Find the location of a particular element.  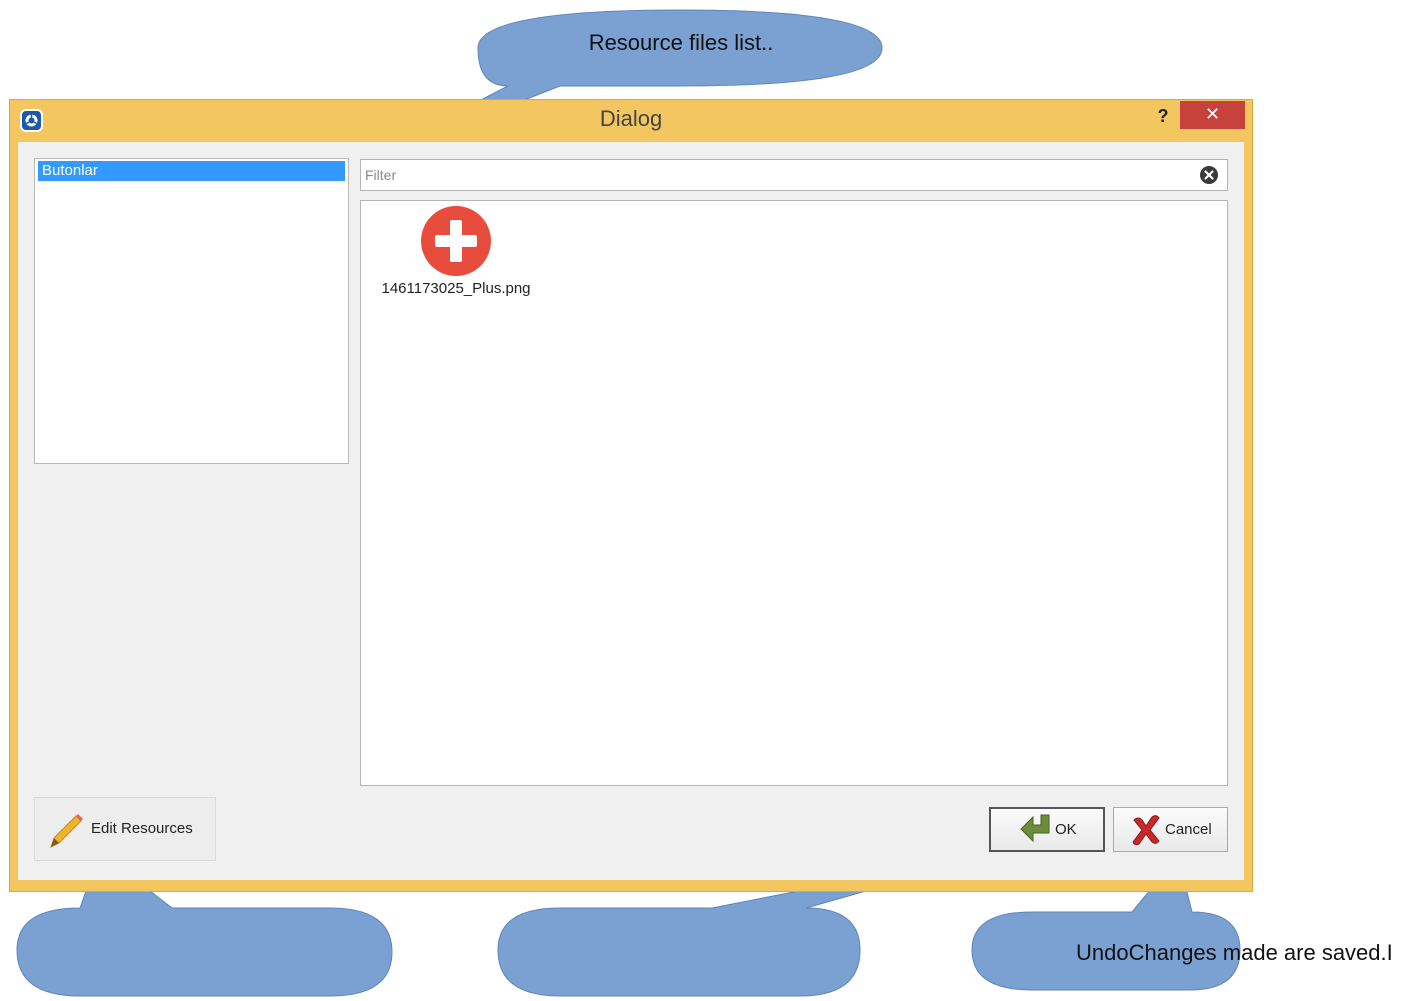

title-bar: Dialog ? ✕ is located at coordinates (631, 121).